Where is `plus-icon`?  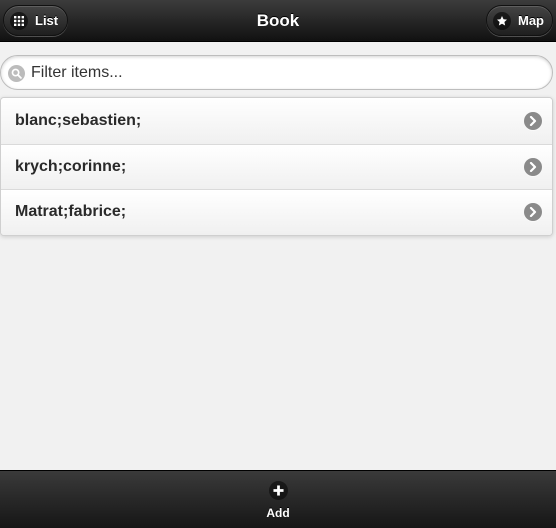
plus-icon is located at coordinates (278, 490).